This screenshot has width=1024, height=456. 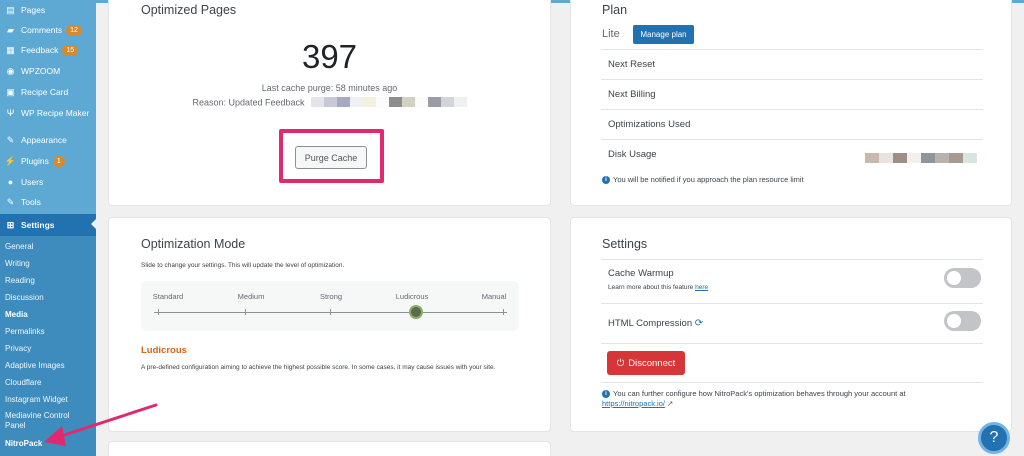 What do you see at coordinates (631, 64) in the screenshot?
I see `plan-row-label: Next Reset` at bounding box center [631, 64].